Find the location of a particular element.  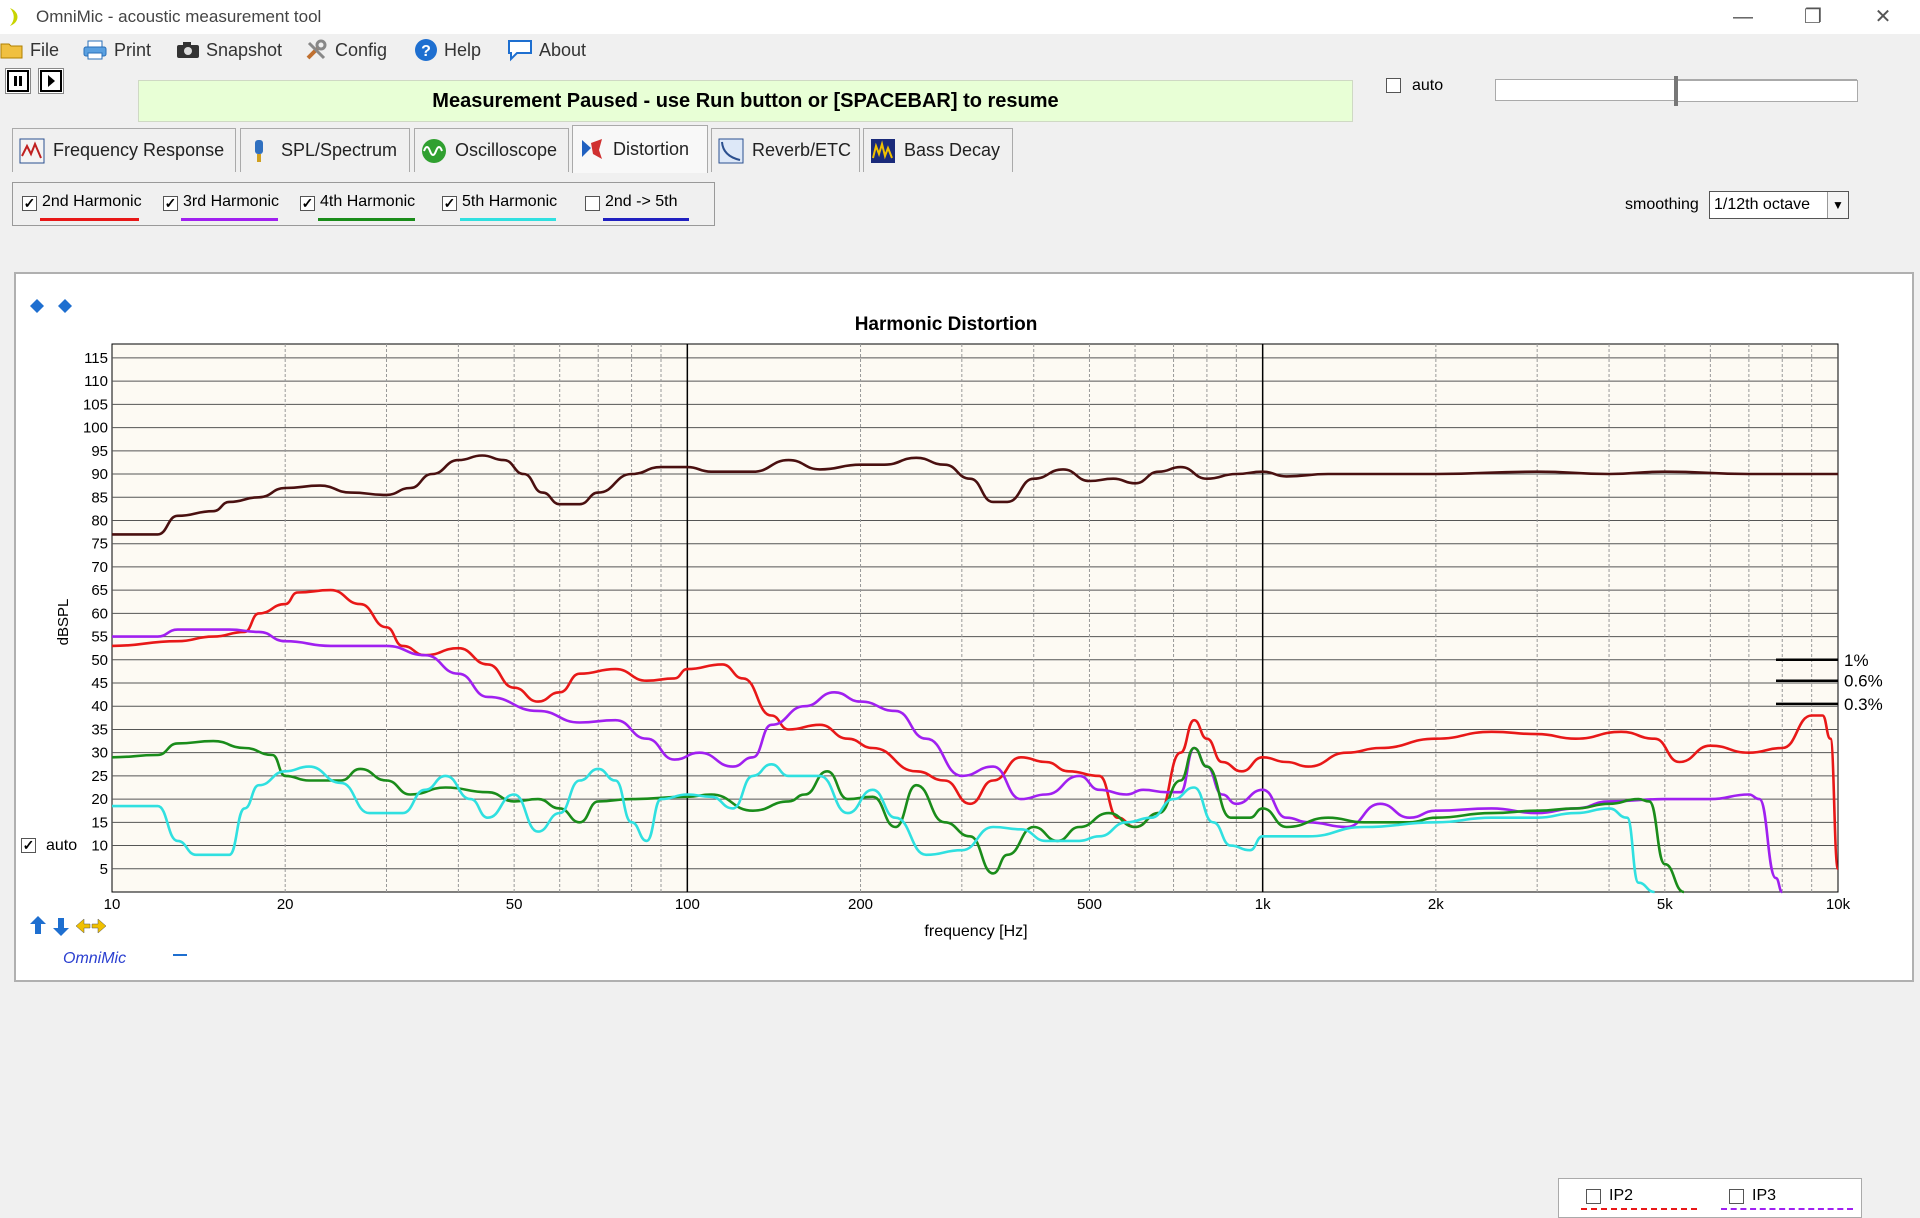

y-tick-label: 105 is located at coordinates (95, 404).